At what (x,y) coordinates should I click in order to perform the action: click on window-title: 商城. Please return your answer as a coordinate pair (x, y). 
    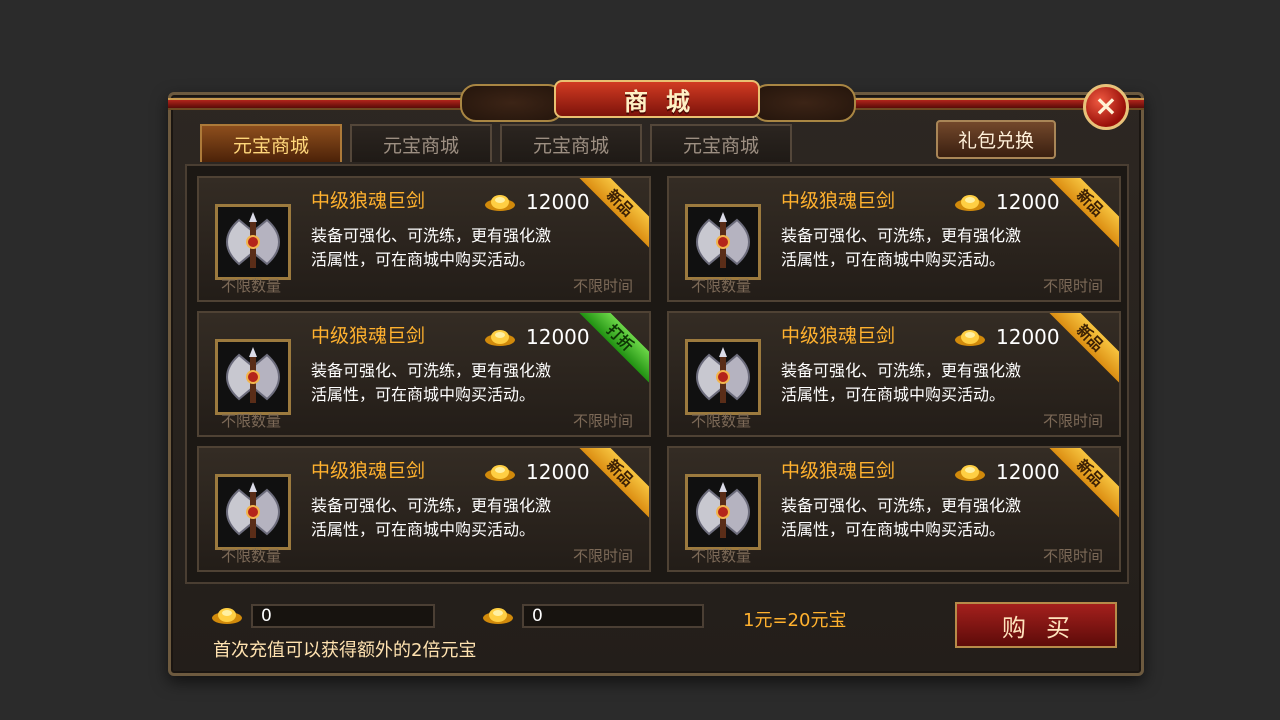
    Looking at the image, I should click on (666, 101).